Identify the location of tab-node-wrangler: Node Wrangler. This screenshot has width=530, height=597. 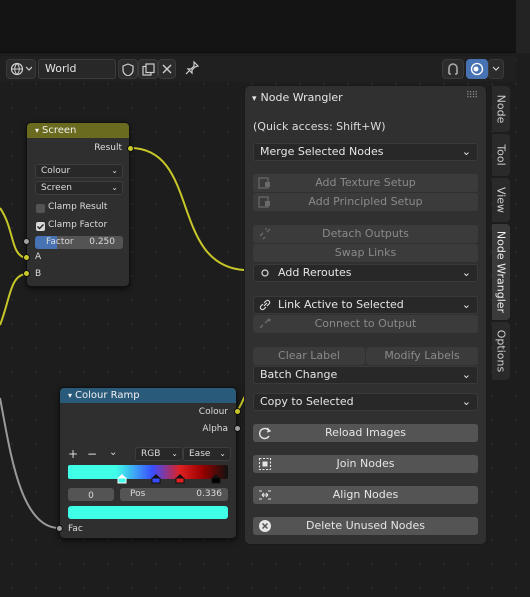
(501, 272).